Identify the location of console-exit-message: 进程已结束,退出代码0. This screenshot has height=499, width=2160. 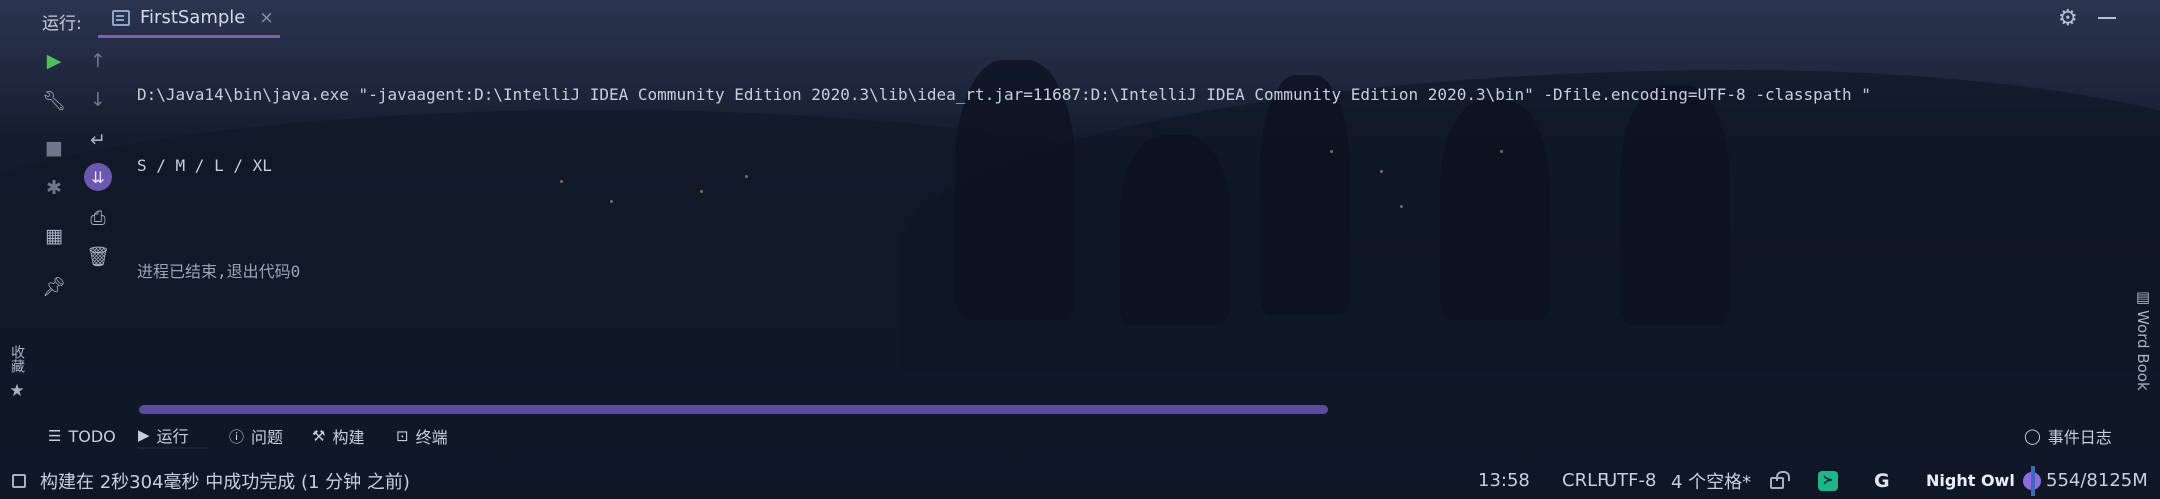
(219, 271).